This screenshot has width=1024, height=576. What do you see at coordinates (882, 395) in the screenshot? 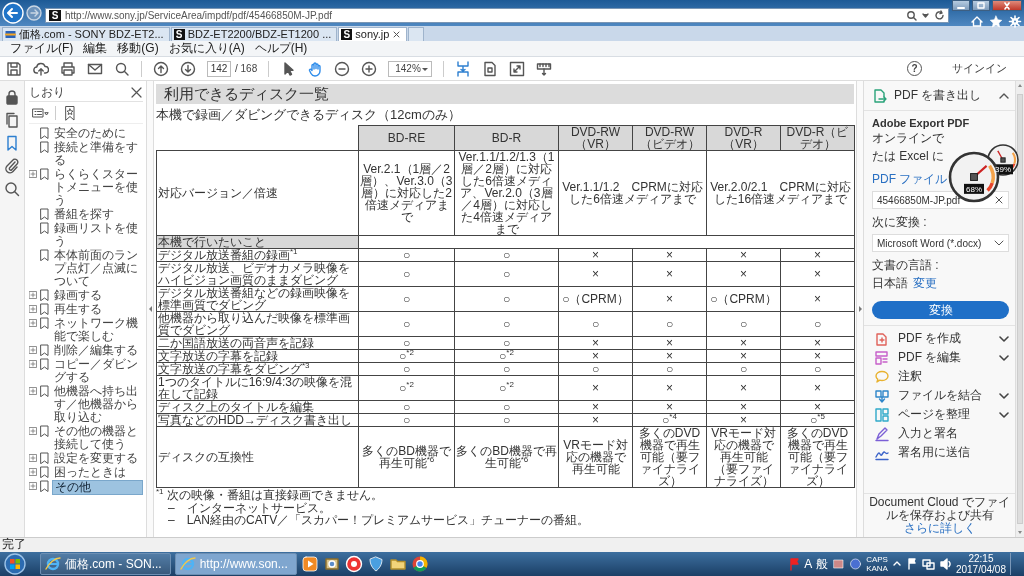
I see `combine-files-icon` at bounding box center [882, 395].